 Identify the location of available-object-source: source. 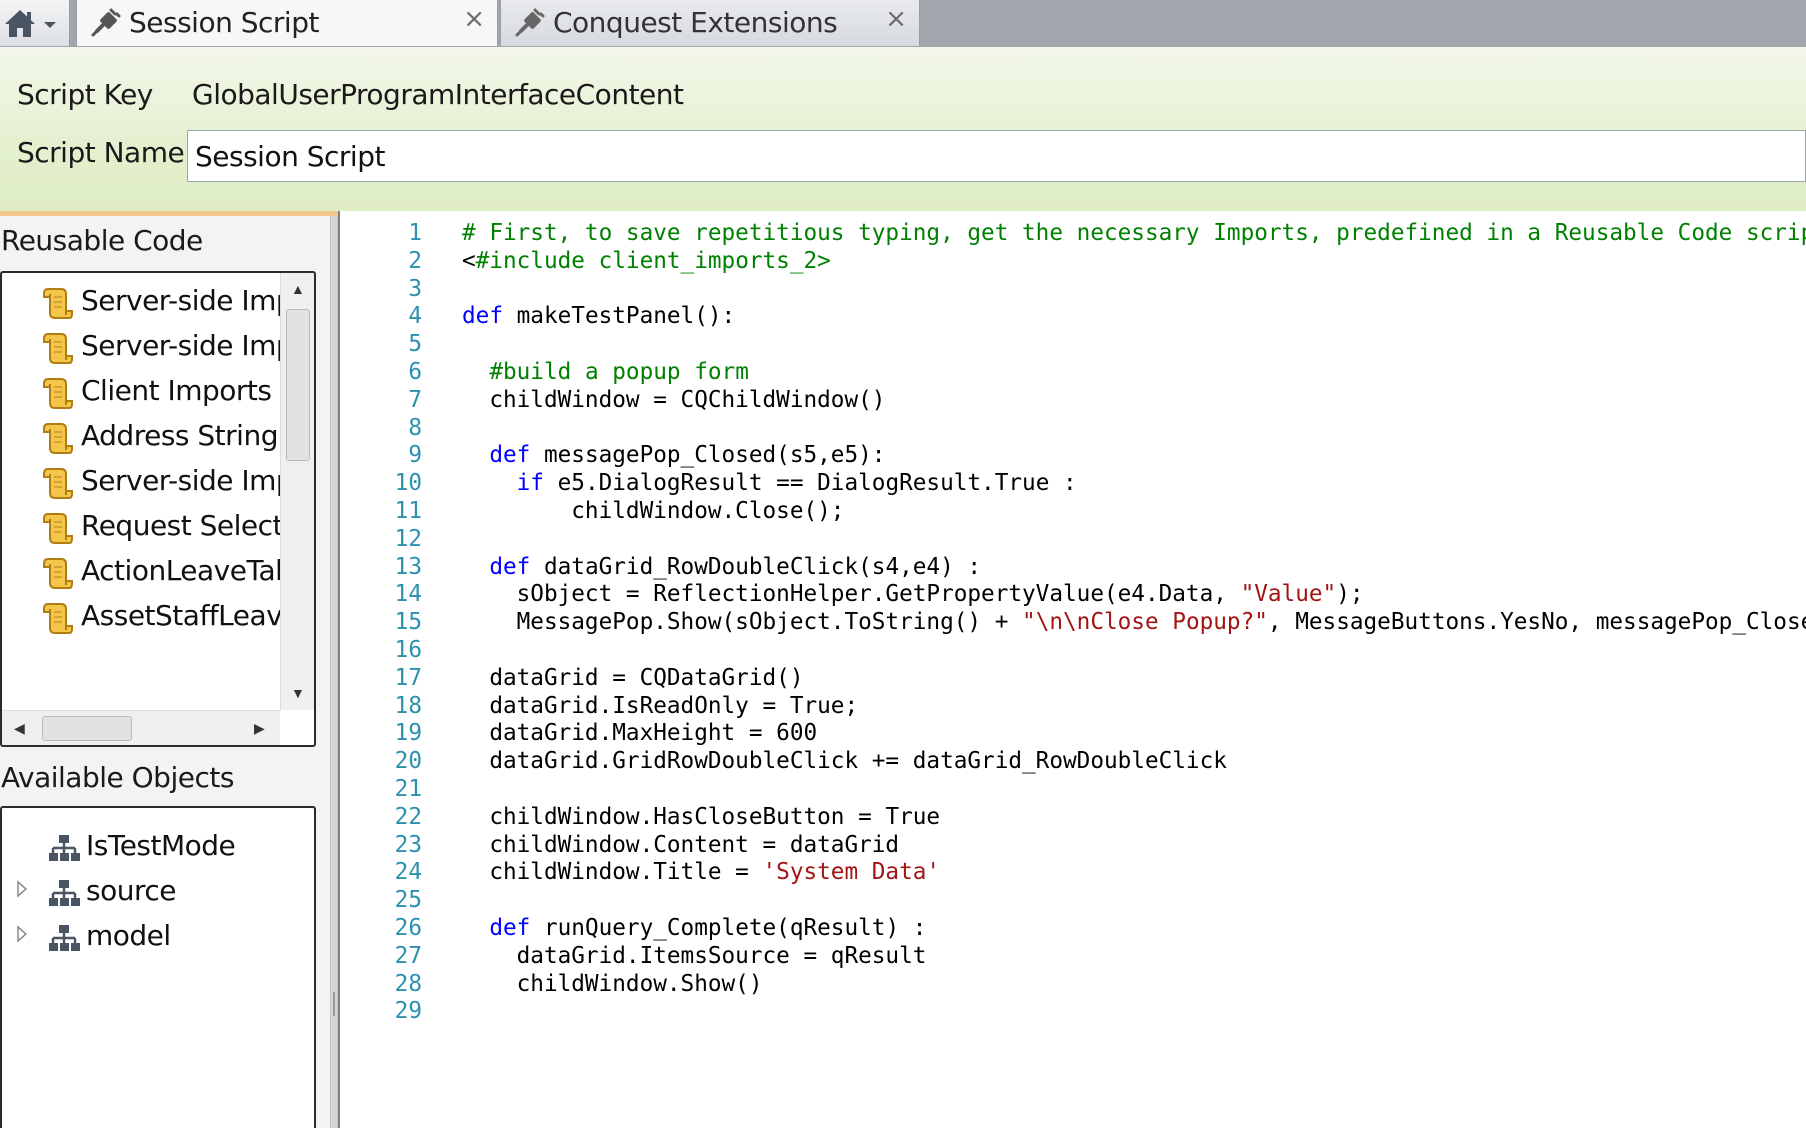
(152, 893).